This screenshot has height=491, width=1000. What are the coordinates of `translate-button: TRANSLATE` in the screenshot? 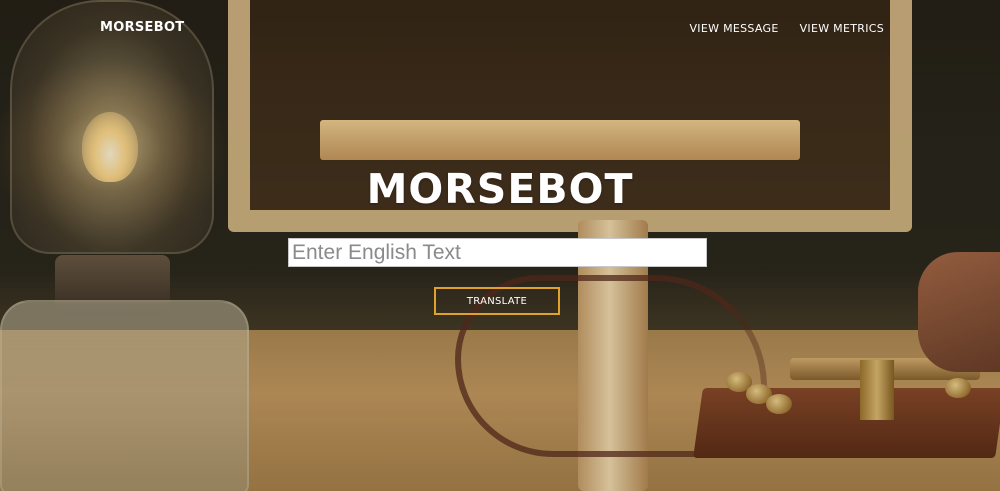 It's located at (497, 301).